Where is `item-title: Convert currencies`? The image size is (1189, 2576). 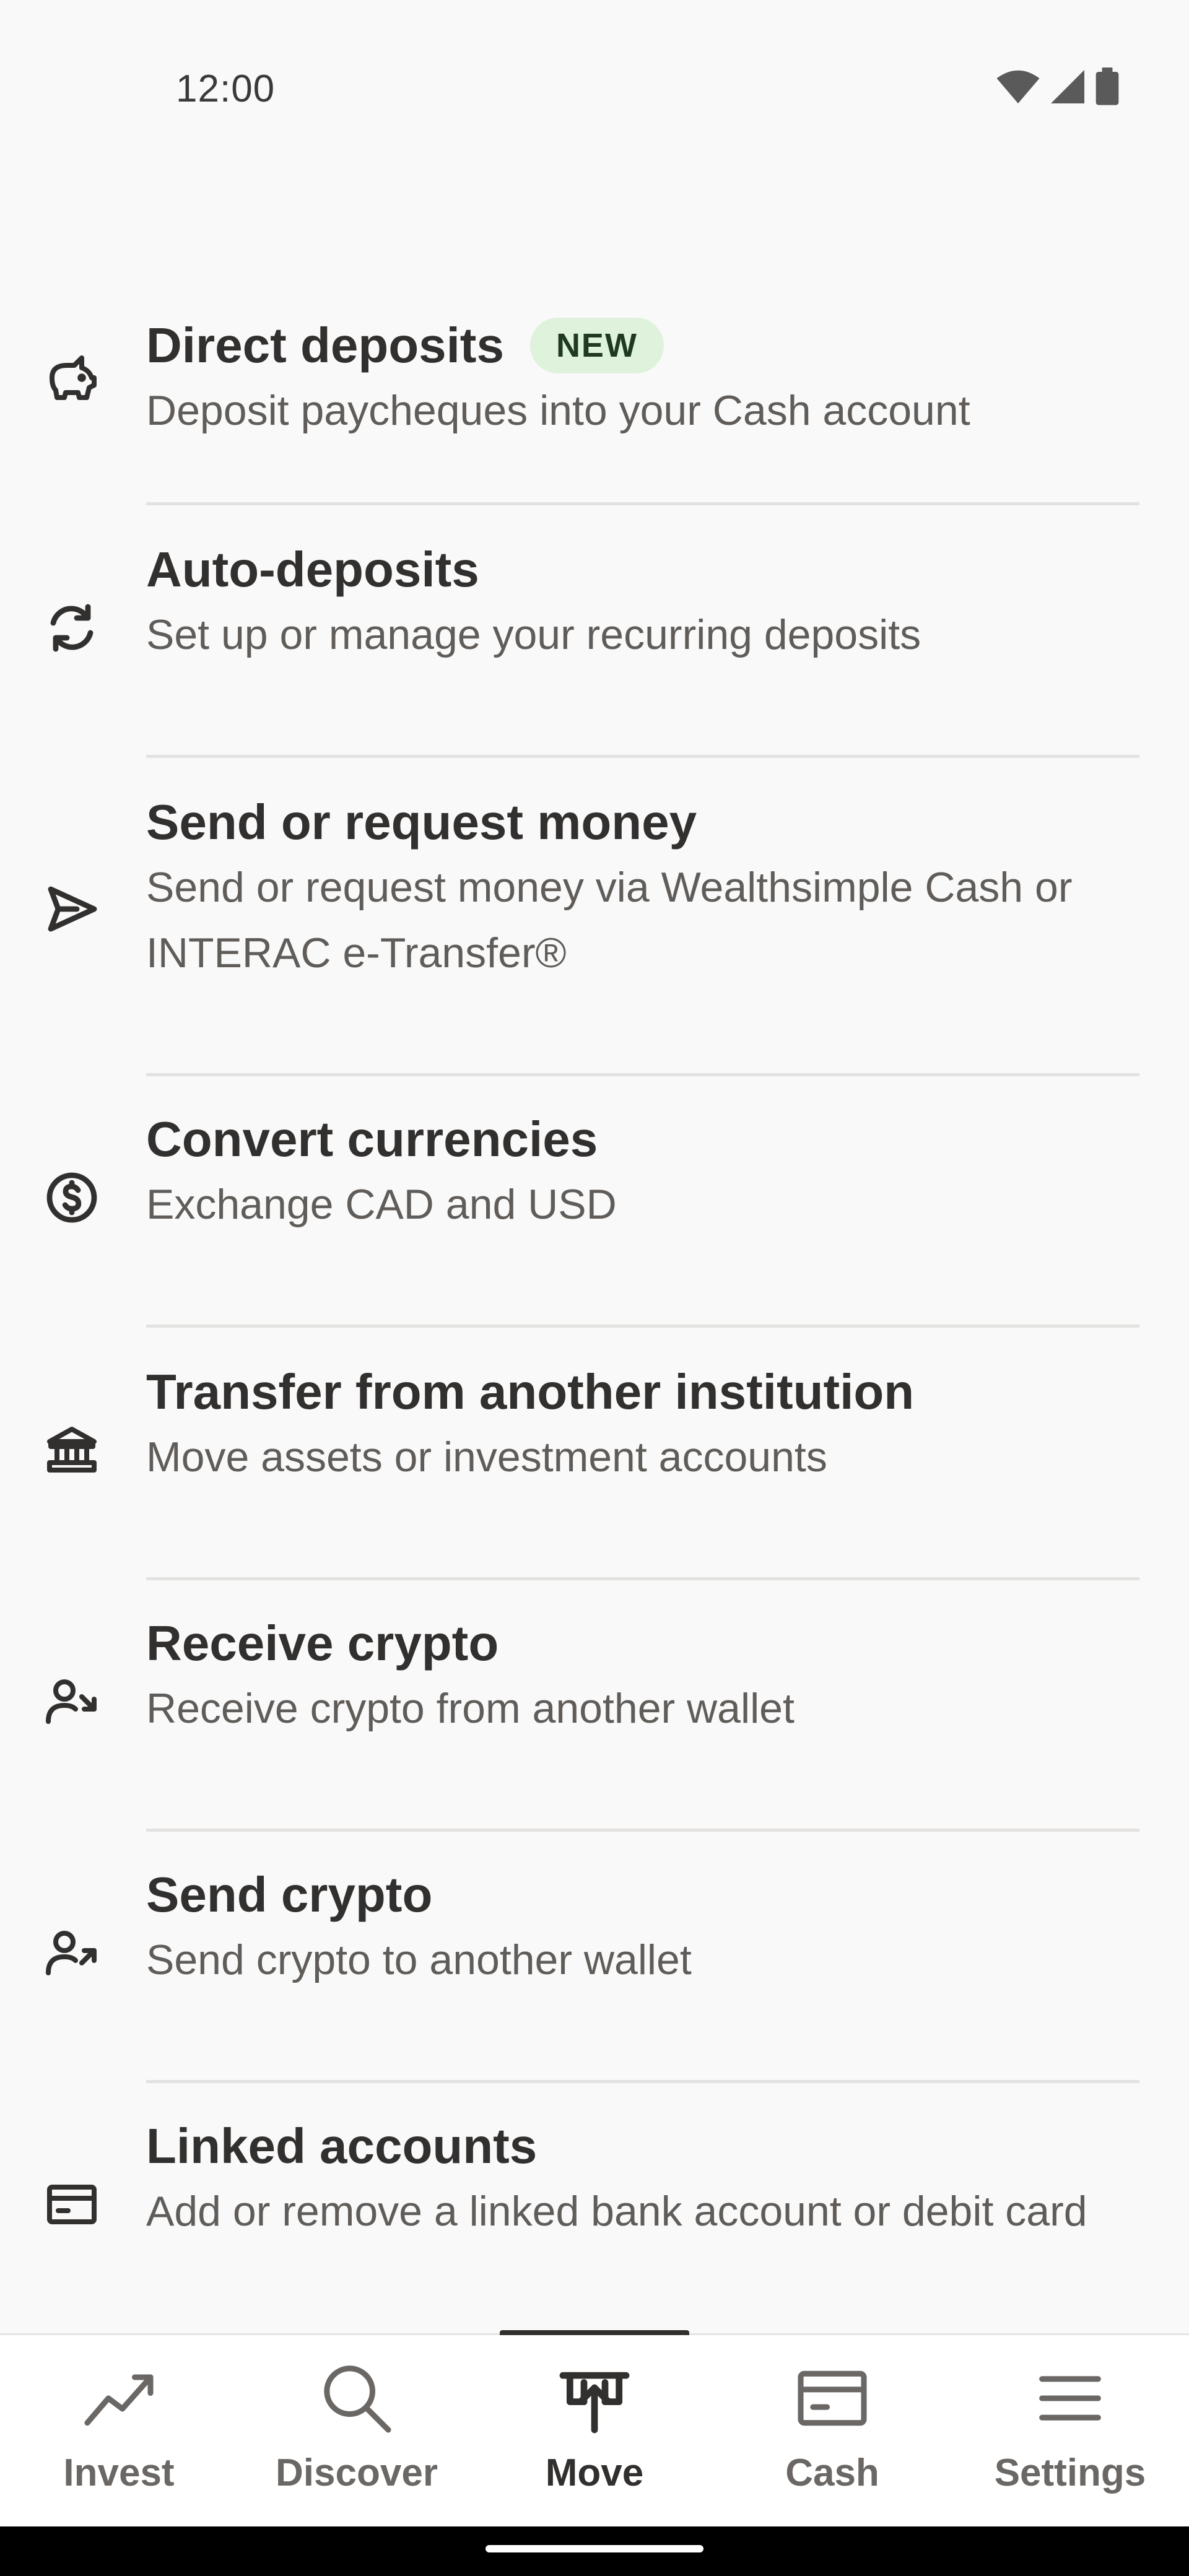 item-title: Convert currencies is located at coordinates (372, 1139).